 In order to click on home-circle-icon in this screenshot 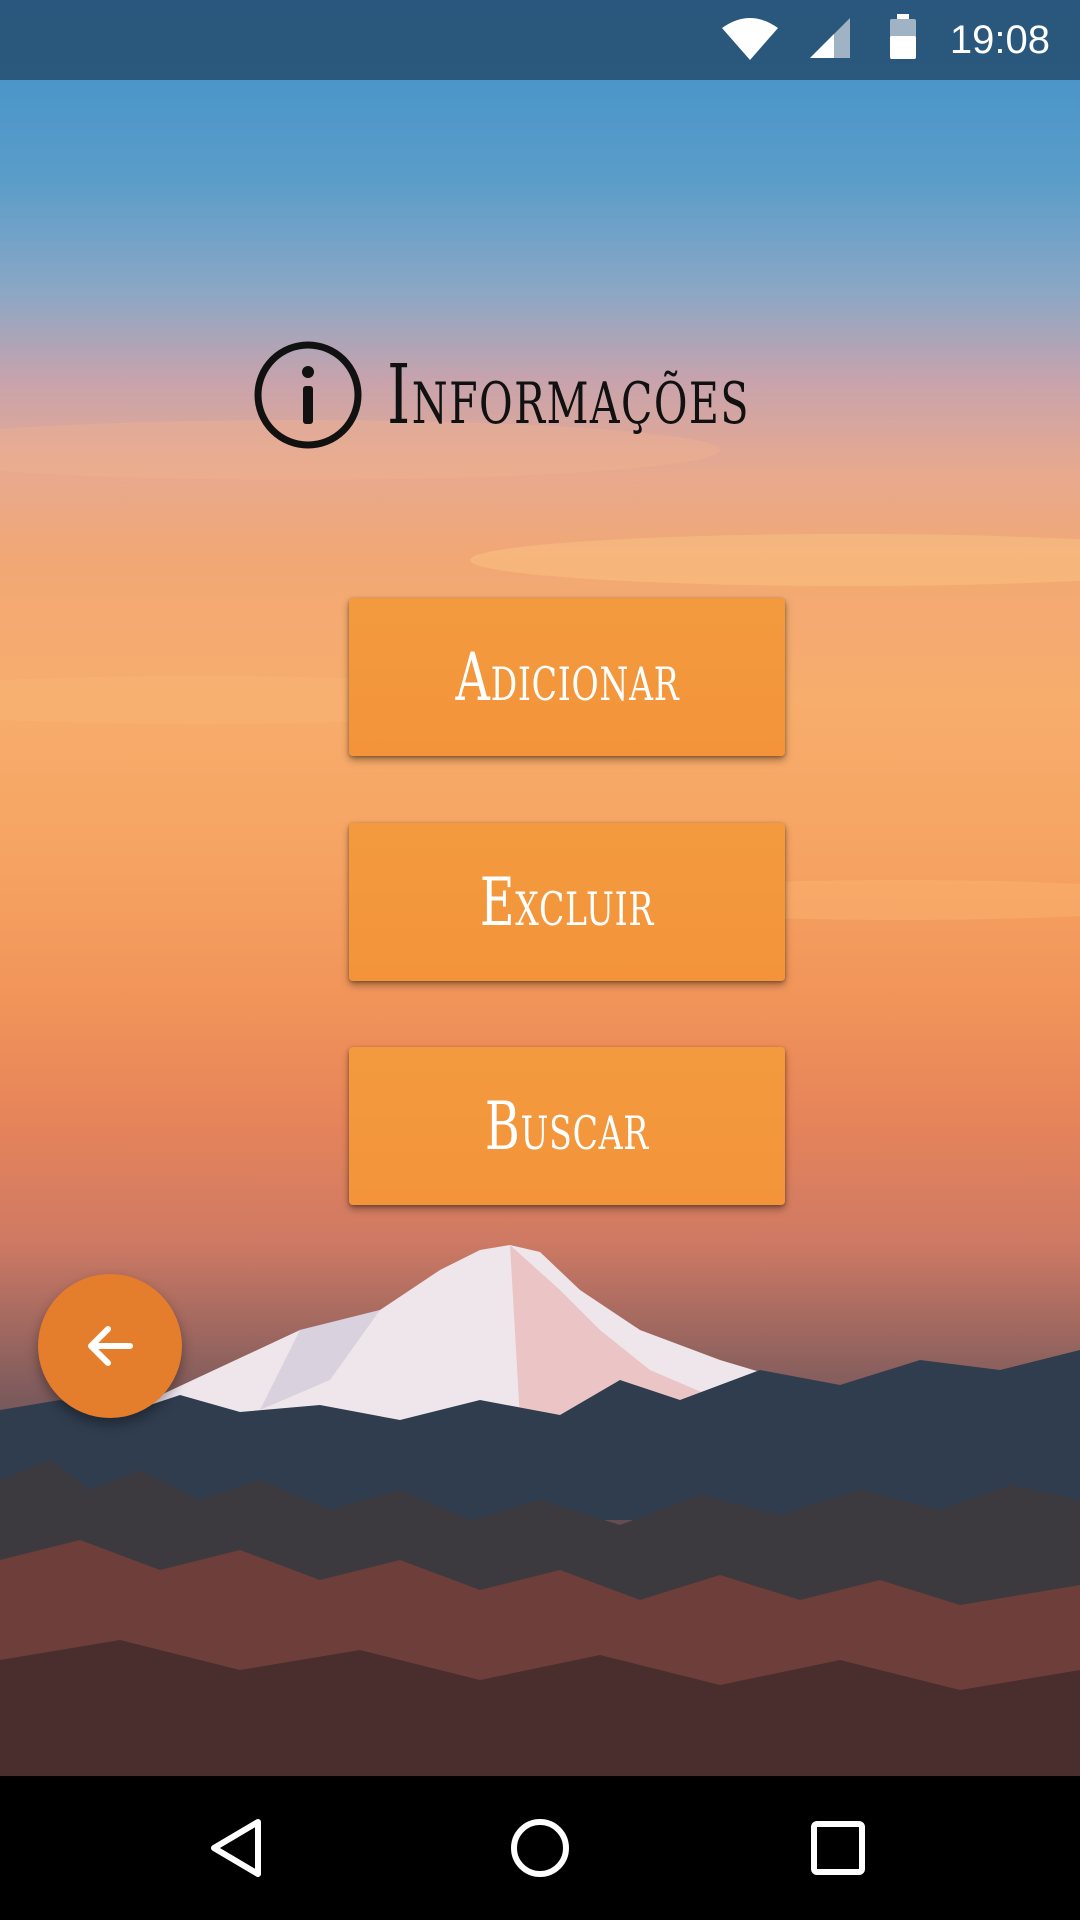, I will do `click(540, 1848)`.